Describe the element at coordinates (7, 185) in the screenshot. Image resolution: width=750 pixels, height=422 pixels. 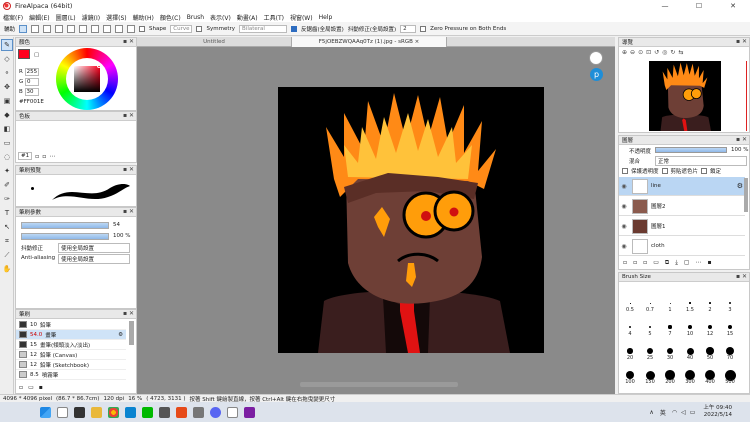
I see `select-pen-tool-icon: ✐` at that location.